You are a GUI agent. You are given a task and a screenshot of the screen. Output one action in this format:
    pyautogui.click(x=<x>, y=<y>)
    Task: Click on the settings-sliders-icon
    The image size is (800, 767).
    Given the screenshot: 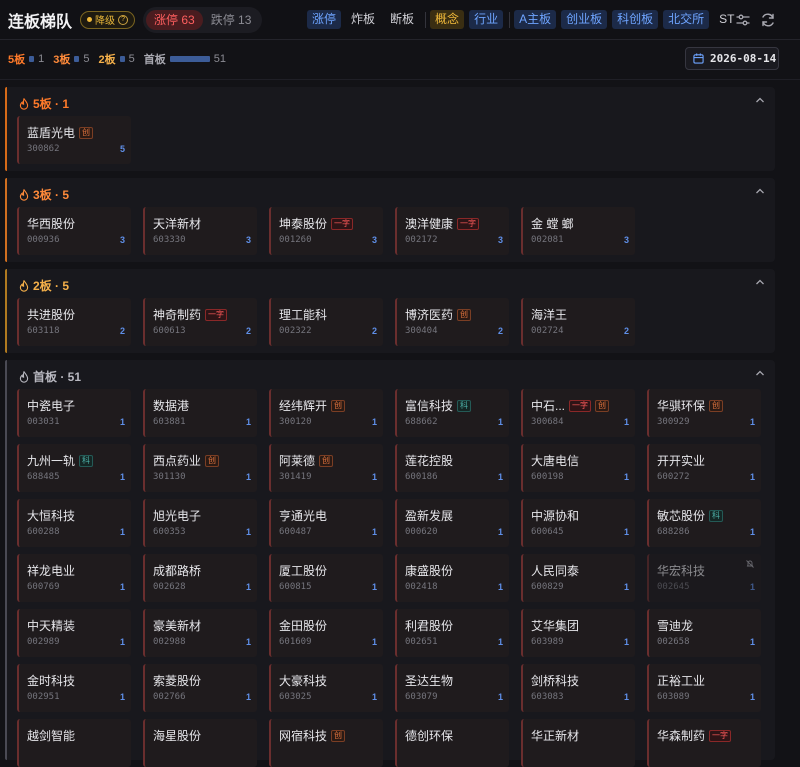 What is the action you would take?
    pyautogui.click(x=743, y=20)
    